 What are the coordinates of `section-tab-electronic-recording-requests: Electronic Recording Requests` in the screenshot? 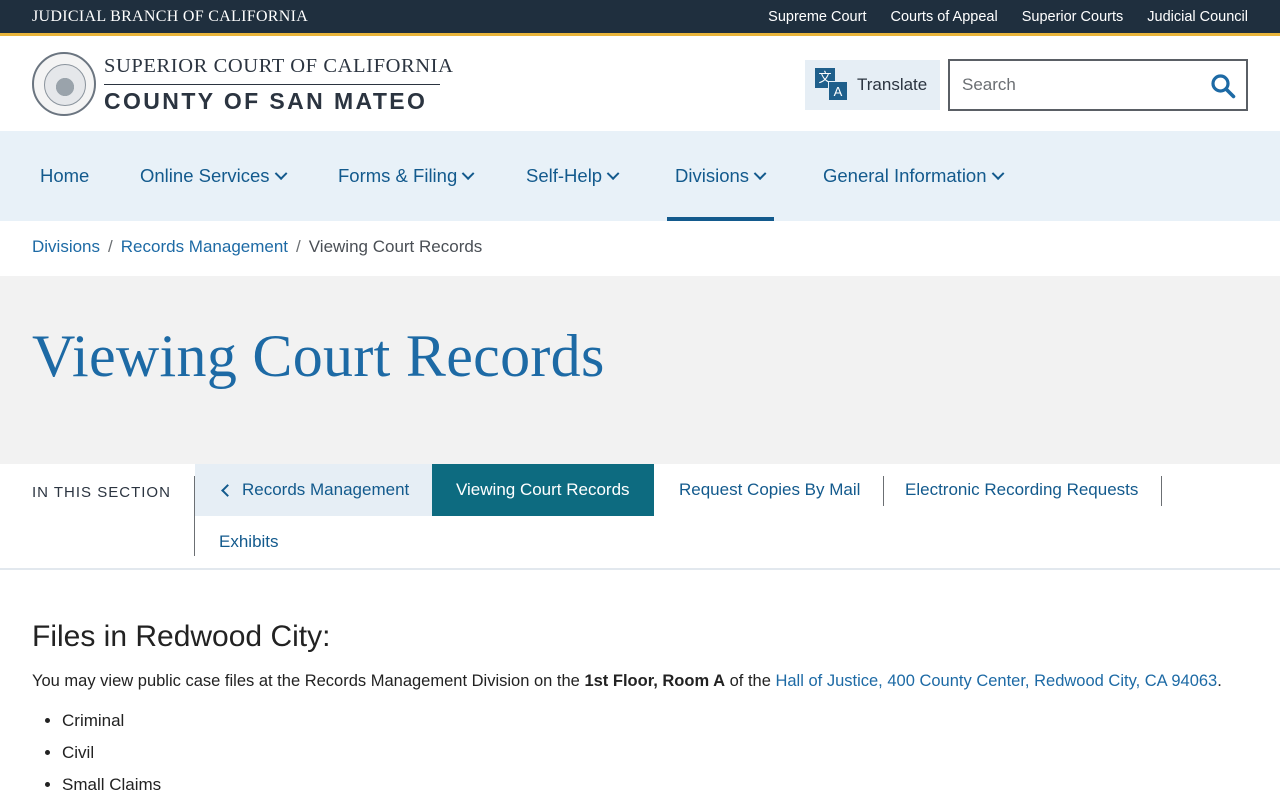 It's located at (1022, 490).